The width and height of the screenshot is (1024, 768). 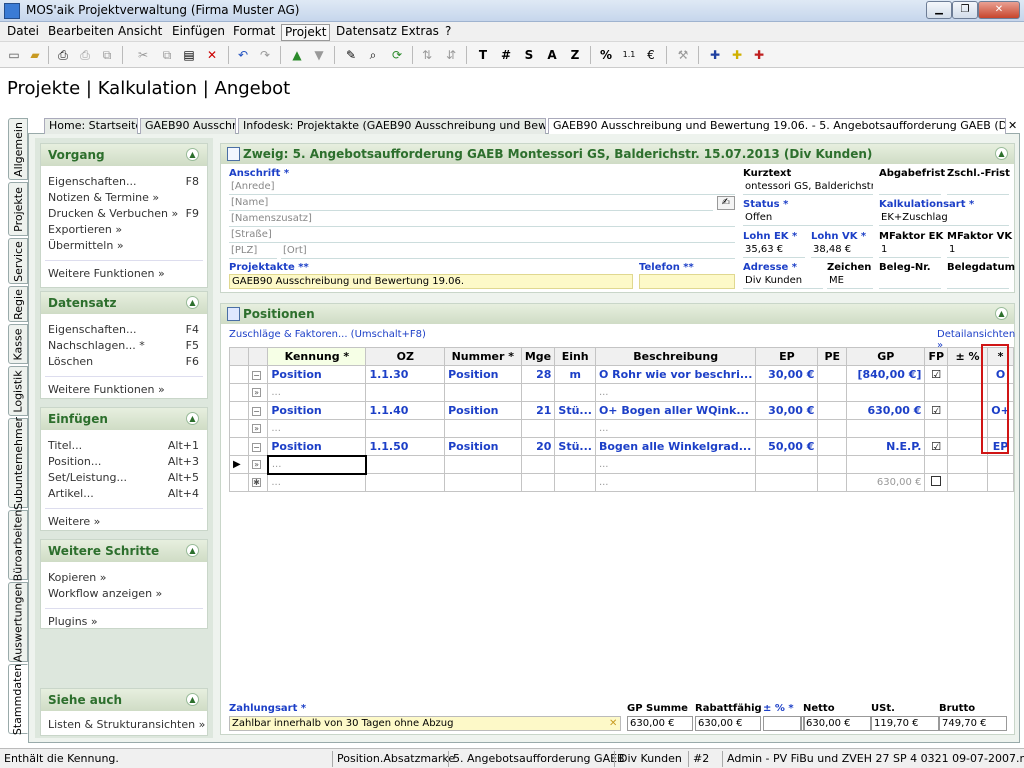 I want to click on cut-icon: ✂, so click(x=143, y=55).